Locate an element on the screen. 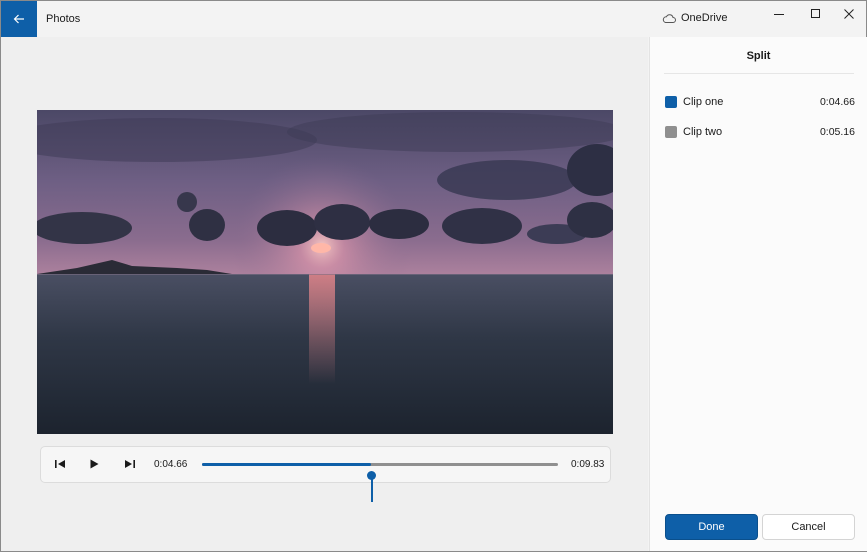 This screenshot has width=867, height=552. maximize-icon is located at coordinates (815, 13).